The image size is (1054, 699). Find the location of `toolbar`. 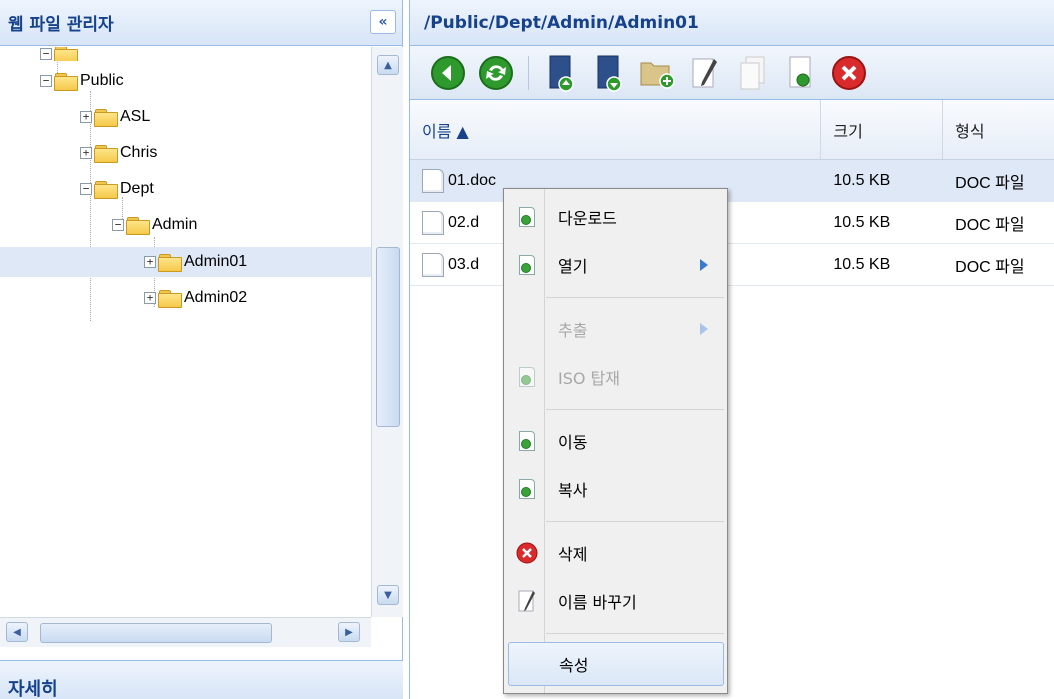

toolbar is located at coordinates (732, 73).